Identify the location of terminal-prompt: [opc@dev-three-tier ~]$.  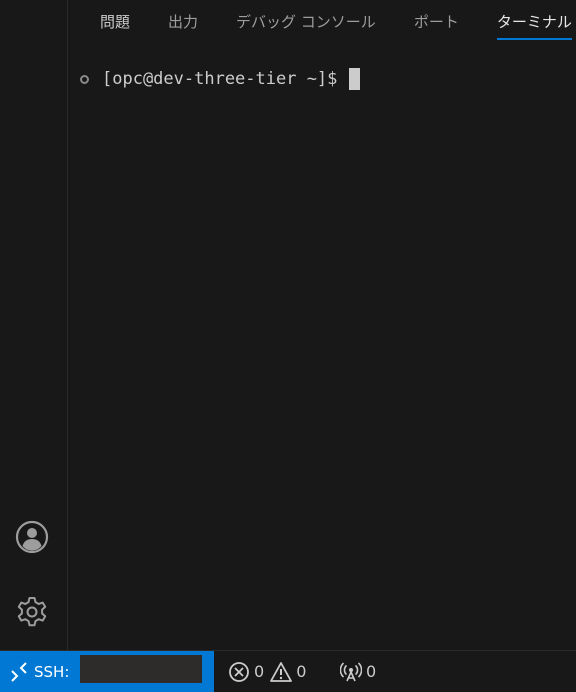
(220, 79).